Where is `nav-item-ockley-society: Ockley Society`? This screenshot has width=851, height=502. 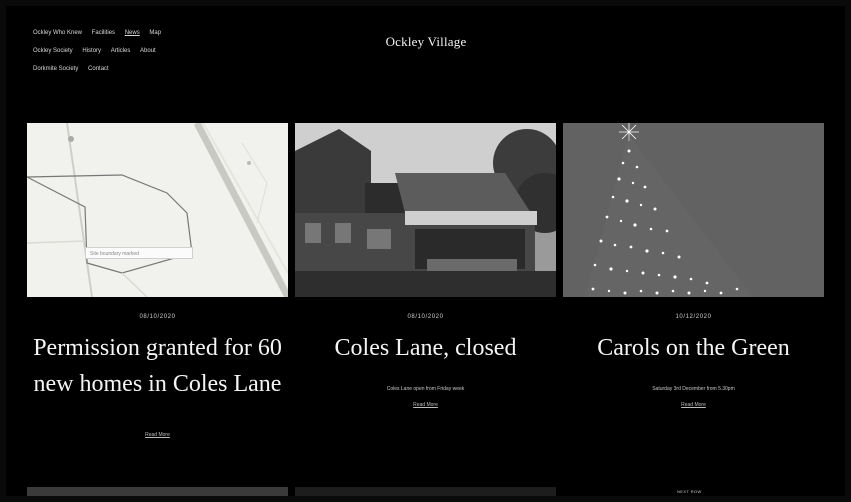 nav-item-ockley-society: Ockley Society is located at coordinates (53, 51).